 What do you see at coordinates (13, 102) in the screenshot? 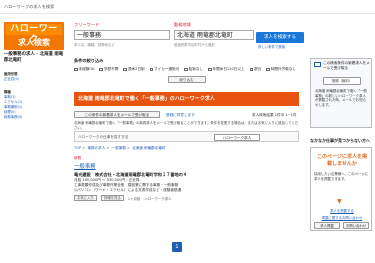
I see `sidebar-item: エクセル(1)` at bounding box center [13, 102].